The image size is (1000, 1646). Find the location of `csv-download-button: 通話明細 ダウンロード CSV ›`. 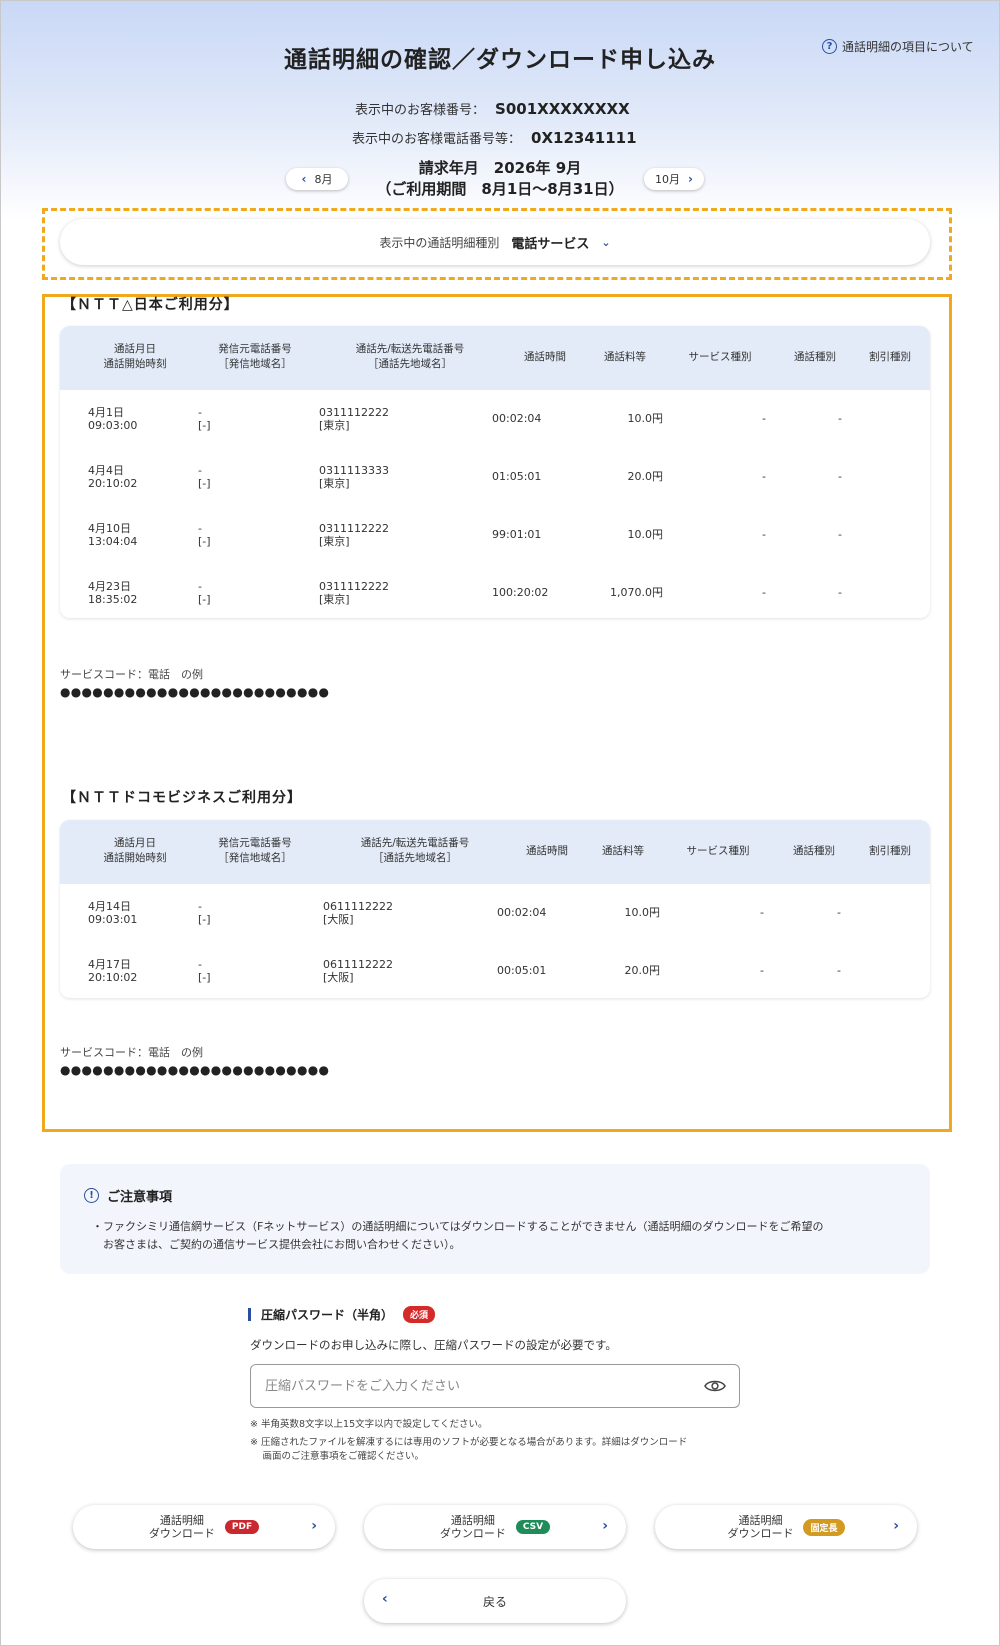

csv-download-button: 通話明細 ダウンロード CSV › is located at coordinates (495, 1527).